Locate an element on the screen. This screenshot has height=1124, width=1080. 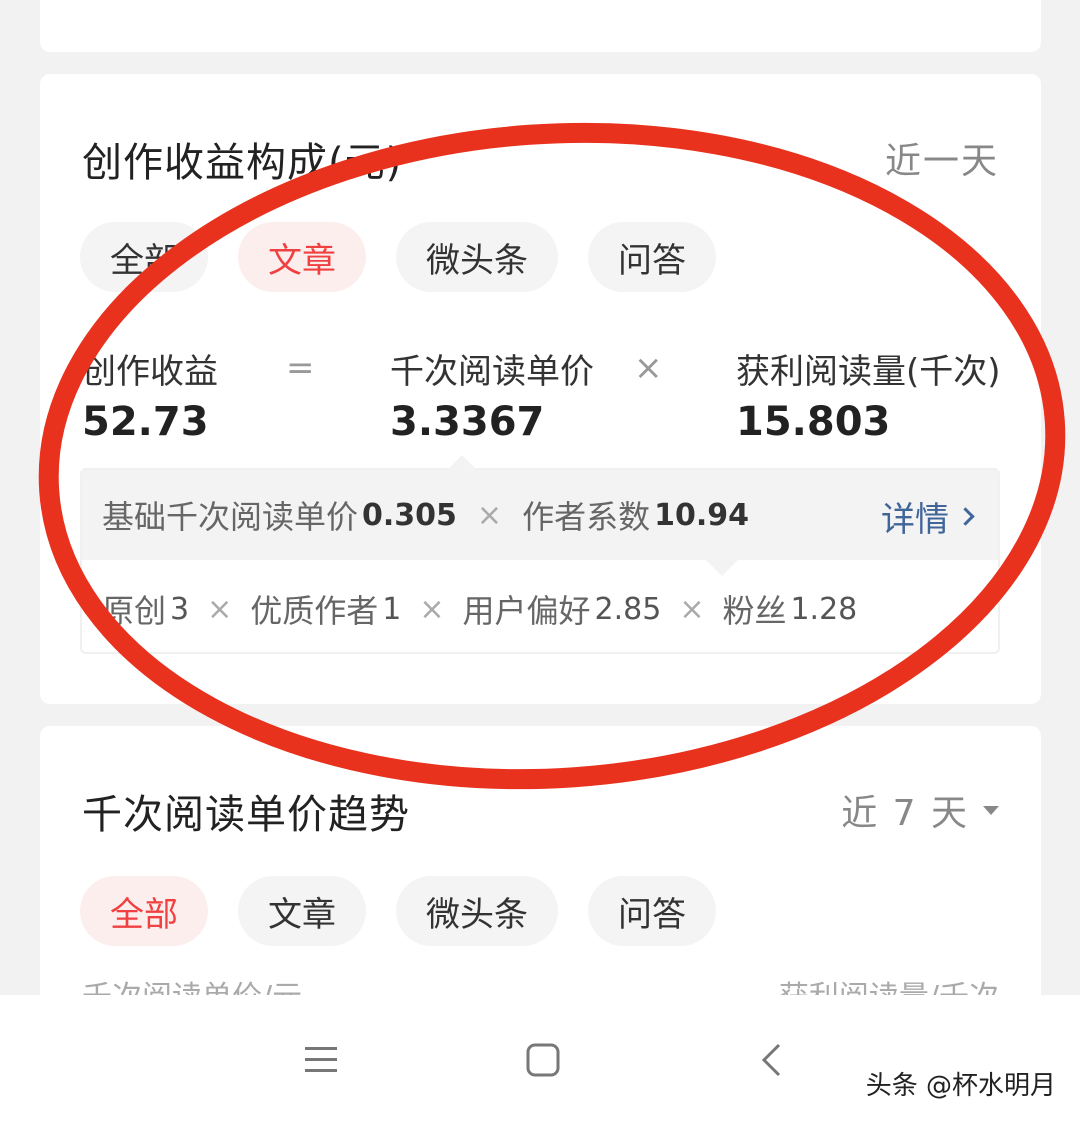
earnings-tabs: 全部 文章 微头条 问答 is located at coordinates (398, 257).